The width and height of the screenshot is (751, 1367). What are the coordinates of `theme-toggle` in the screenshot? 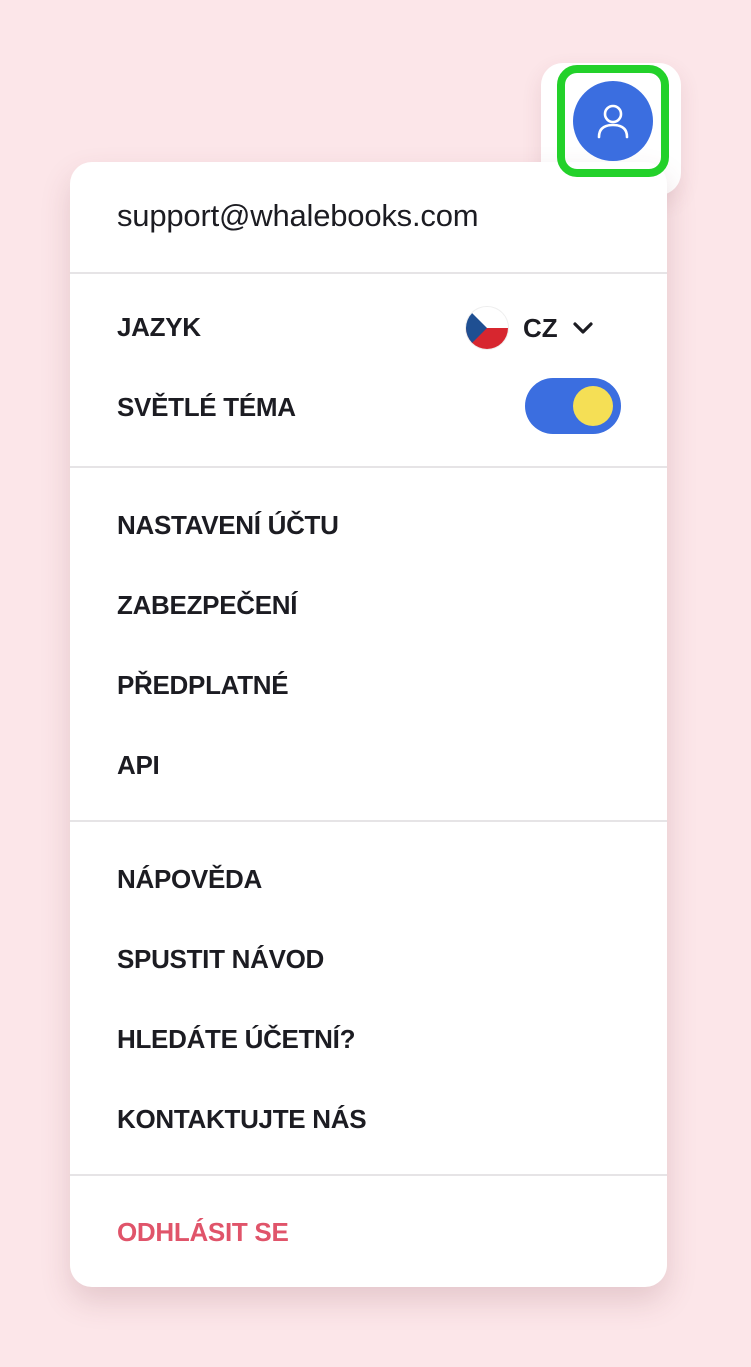 It's located at (573, 406).